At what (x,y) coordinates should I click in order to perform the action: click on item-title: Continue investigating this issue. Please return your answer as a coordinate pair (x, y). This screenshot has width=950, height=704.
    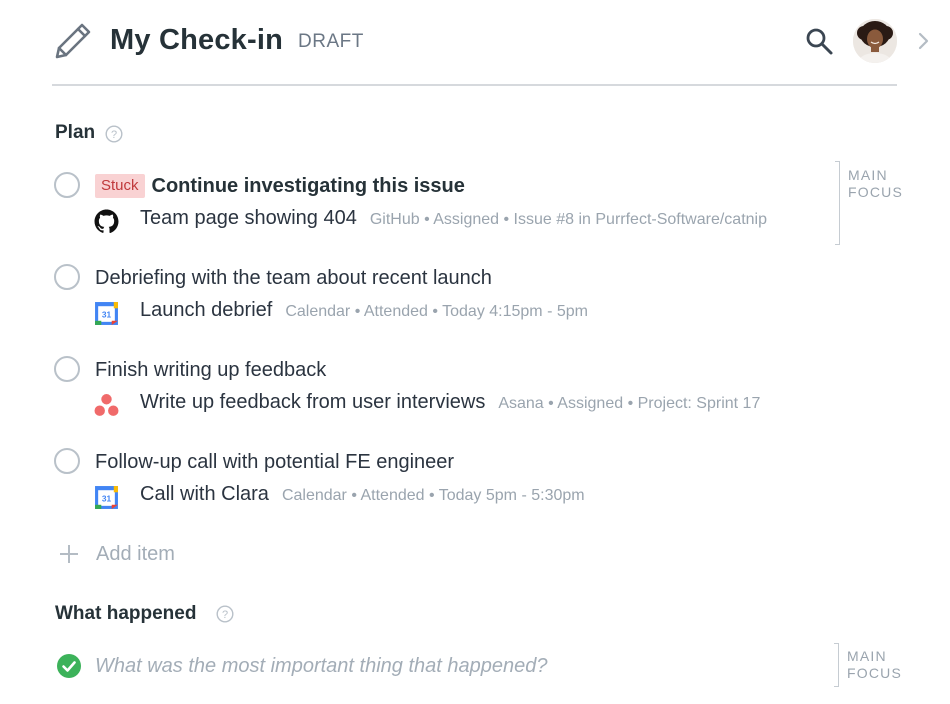
    Looking at the image, I should click on (308, 186).